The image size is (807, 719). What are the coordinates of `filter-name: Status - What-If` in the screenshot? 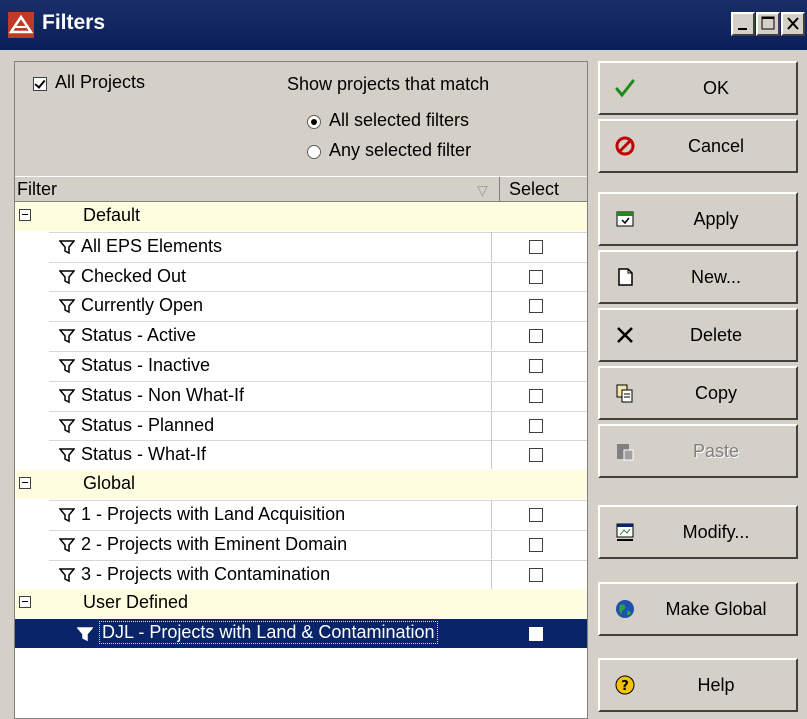 It's located at (143, 454).